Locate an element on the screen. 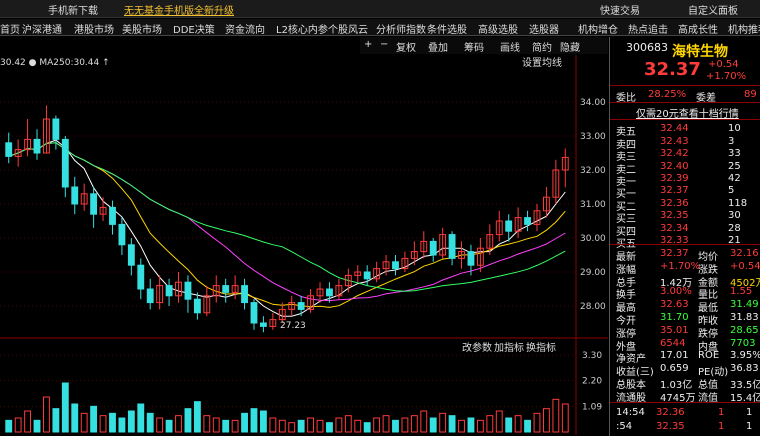  stat-value: 0.659 is located at coordinates (674, 369).